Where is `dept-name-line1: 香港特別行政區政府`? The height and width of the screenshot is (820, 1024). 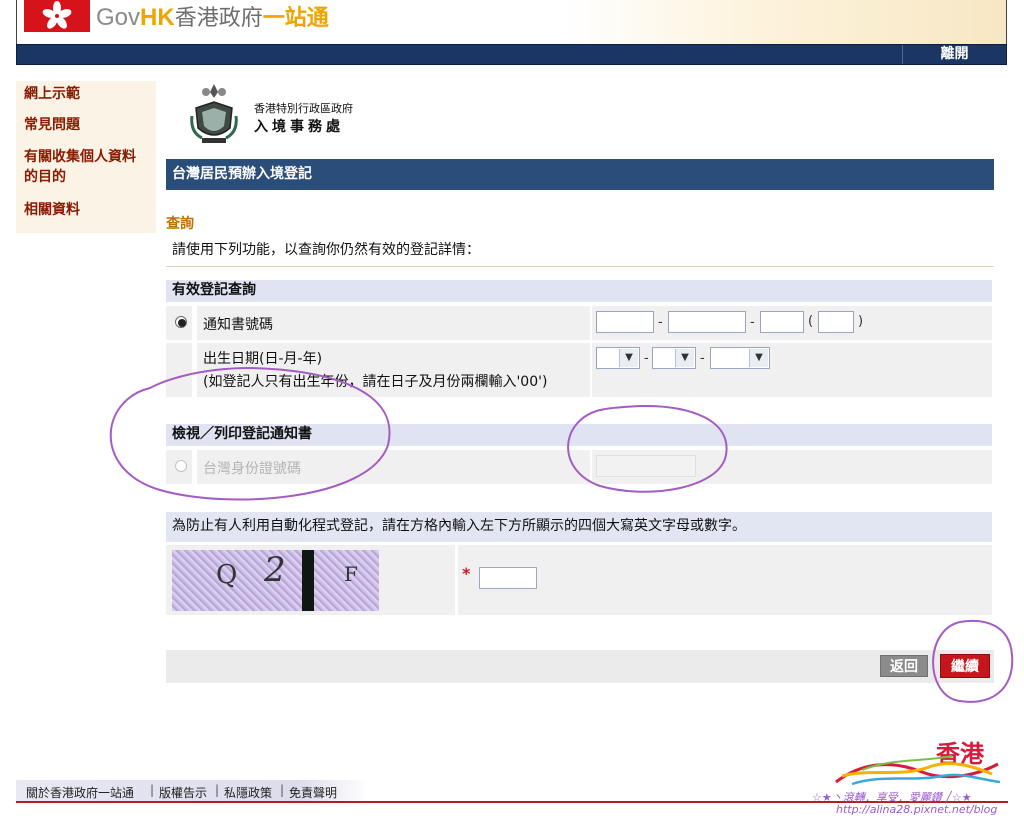 dept-name-line1: 香港特別行政區政府 is located at coordinates (303, 108).